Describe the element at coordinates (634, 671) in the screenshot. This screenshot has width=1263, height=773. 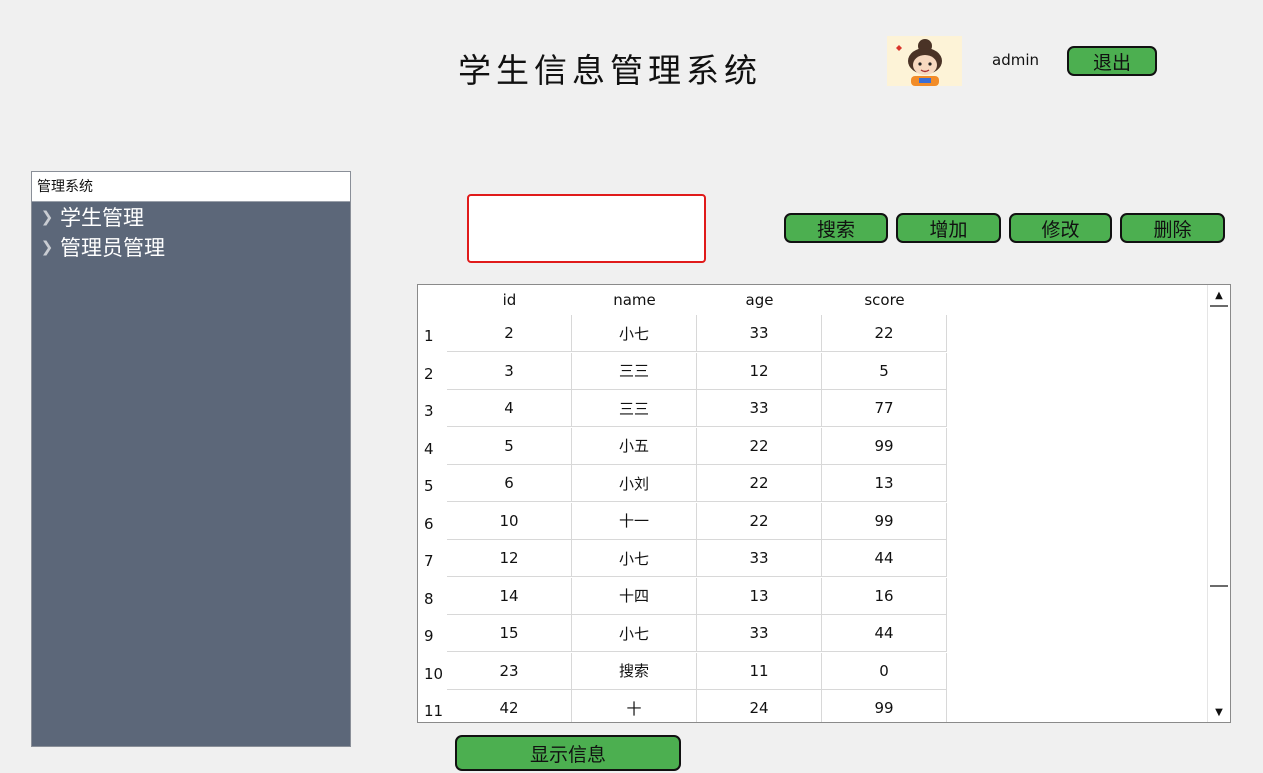
I see `table-cell-name: 搜索` at that location.